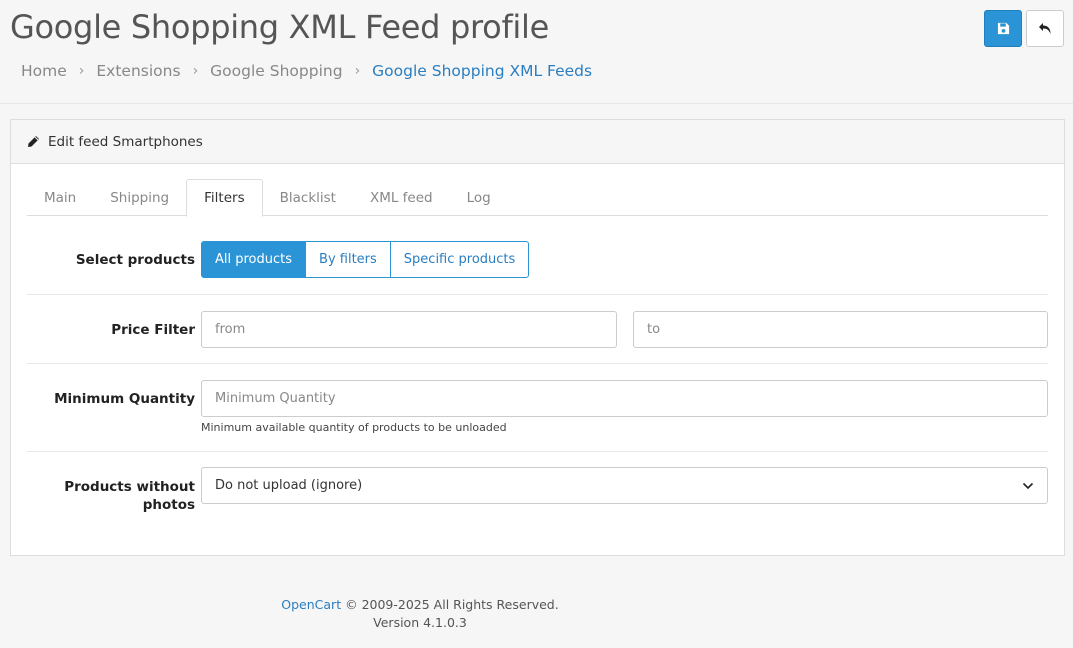 The height and width of the screenshot is (648, 1073). I want to click on pencil-icon, so click(33, 141).